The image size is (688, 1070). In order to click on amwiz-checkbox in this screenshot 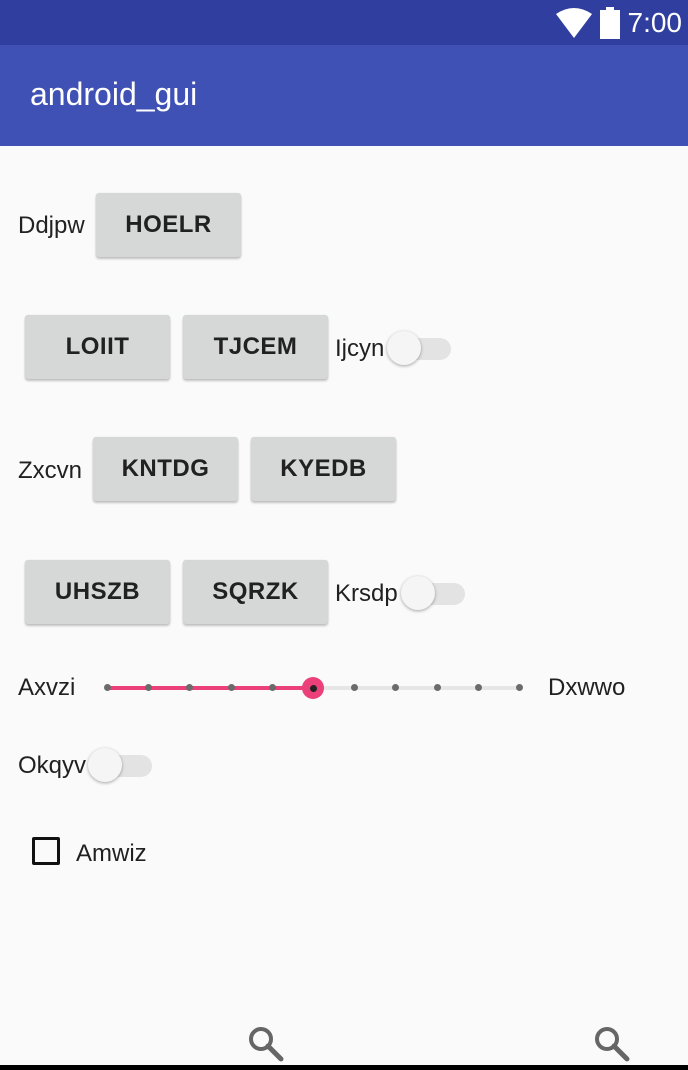, I will do `click(46, 851)`.